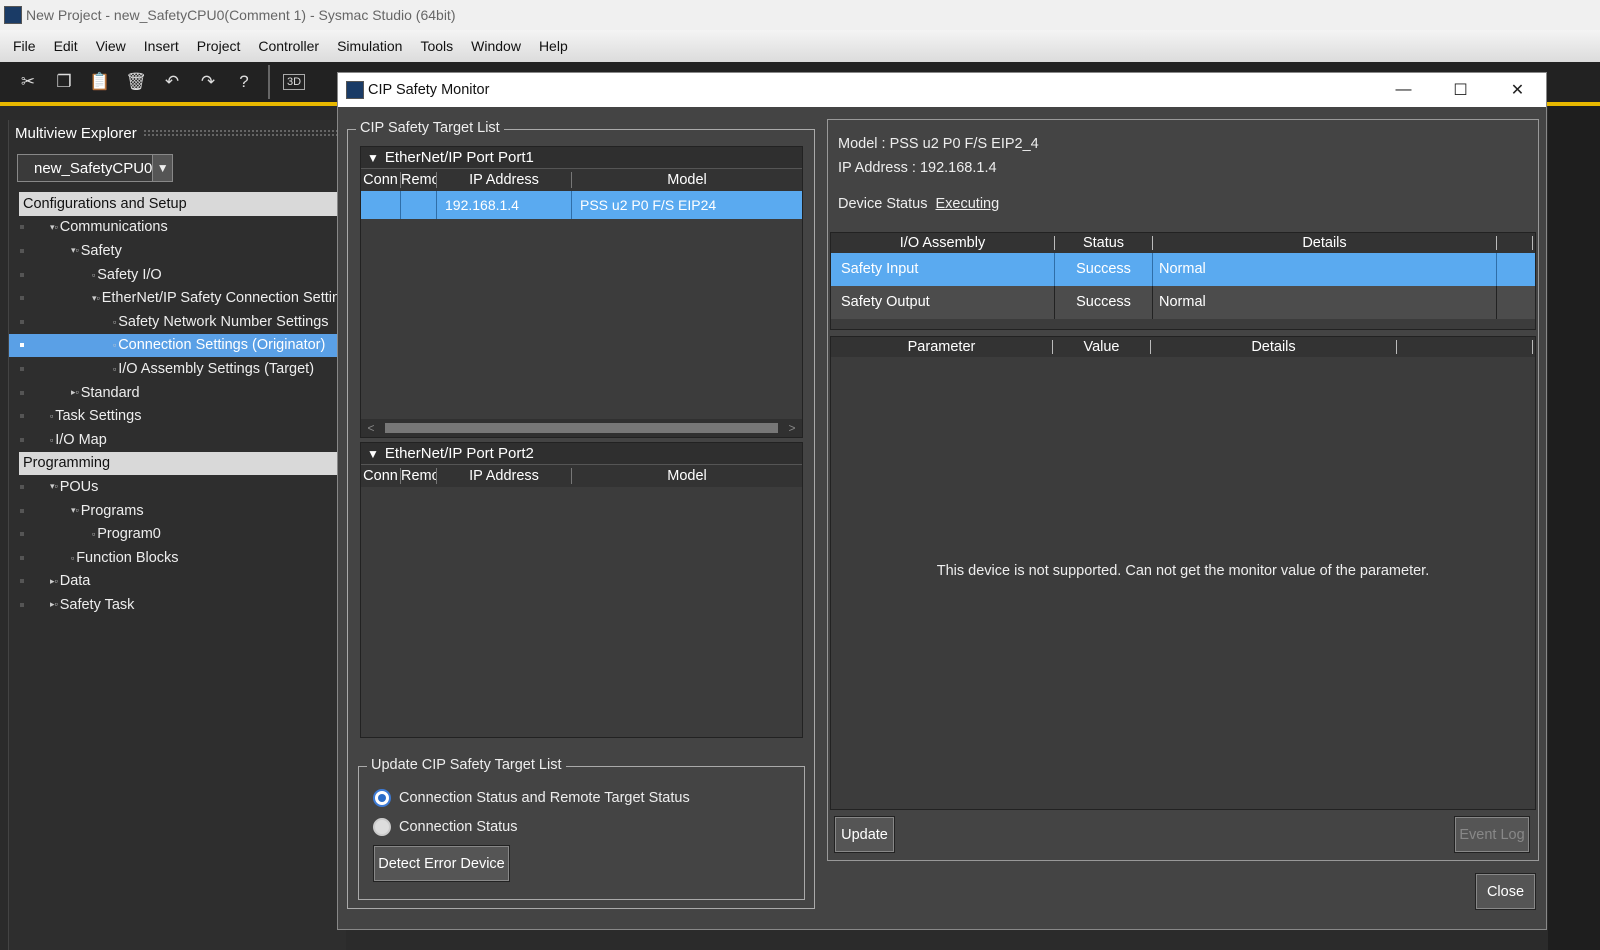 This screenshot has width=1600, height=950. What do you see at coordinates (371, 428) in the screenshot?
I see `scroll-left-icon: <` at bounding box center [371, 428].